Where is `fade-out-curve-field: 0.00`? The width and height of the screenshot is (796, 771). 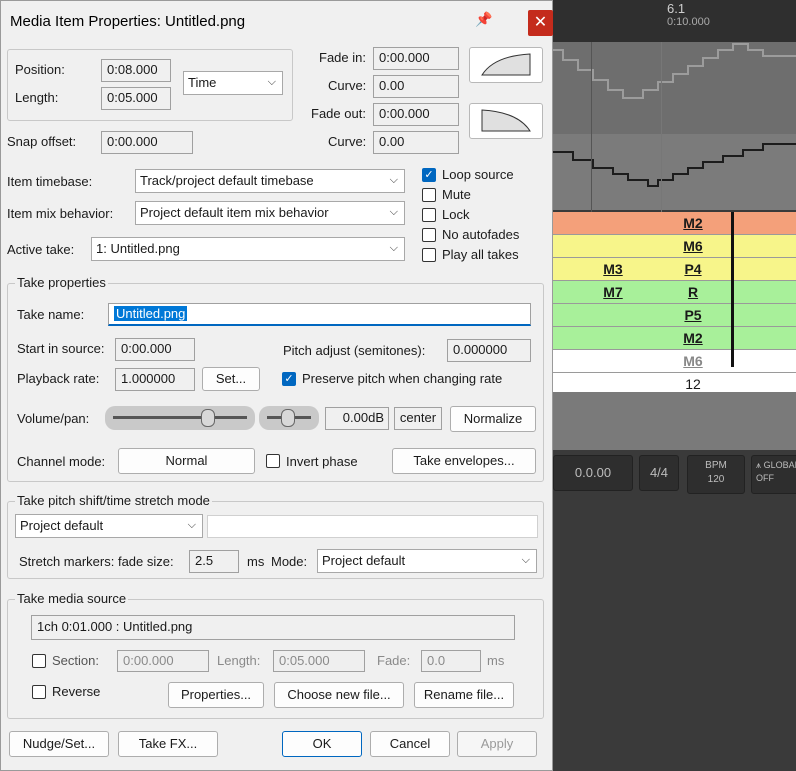
fade-out-curve-field: 0.00 is located at coordinates (416, 142).